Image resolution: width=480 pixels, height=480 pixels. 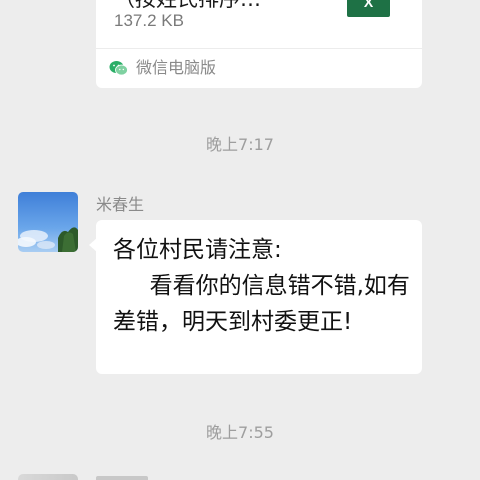 What do you see at coordinates (240, 432) in the screenshot?
I see `timestamp: 晚上7:55` at bounding box center [240, 432].